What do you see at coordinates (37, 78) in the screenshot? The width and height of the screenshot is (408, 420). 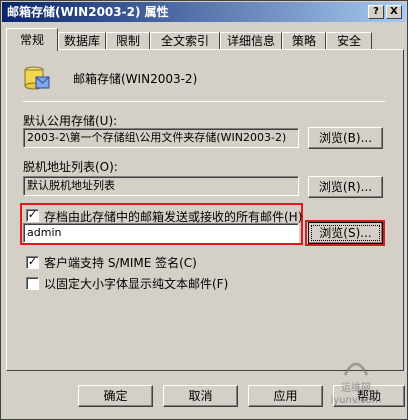 I see `mailbox-store-icon` at bounding box center [37, 78].